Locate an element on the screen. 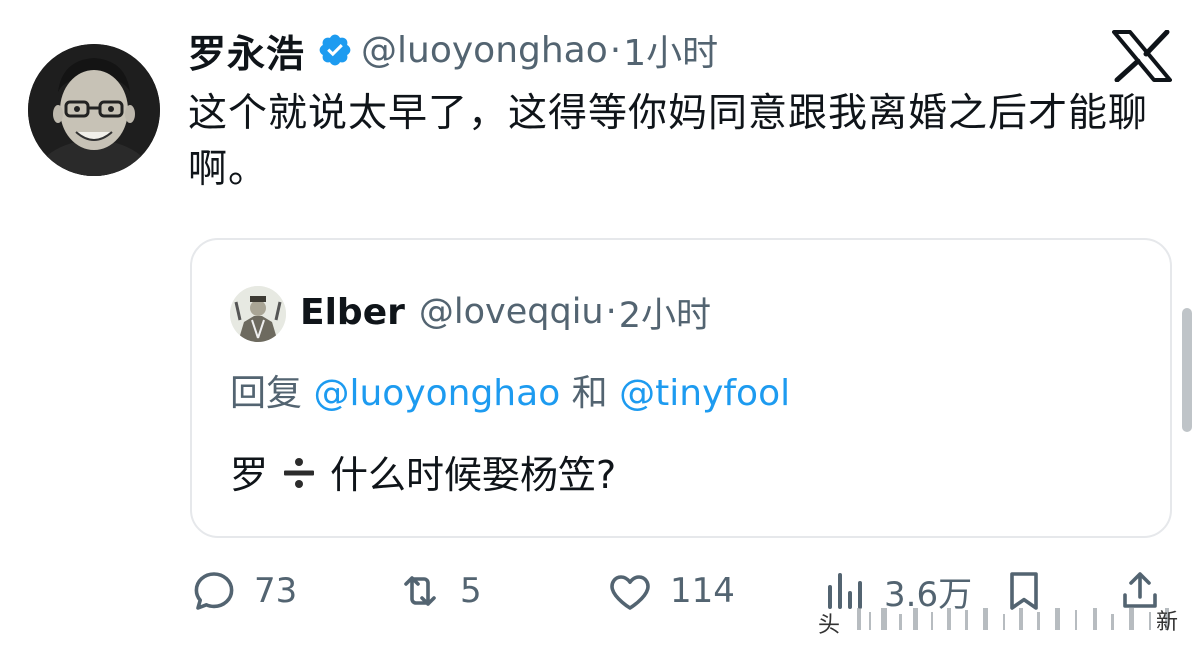 The height and width of the screenshot is (650, 1200). reply-button: 73 is located at coordinates (243, 591).